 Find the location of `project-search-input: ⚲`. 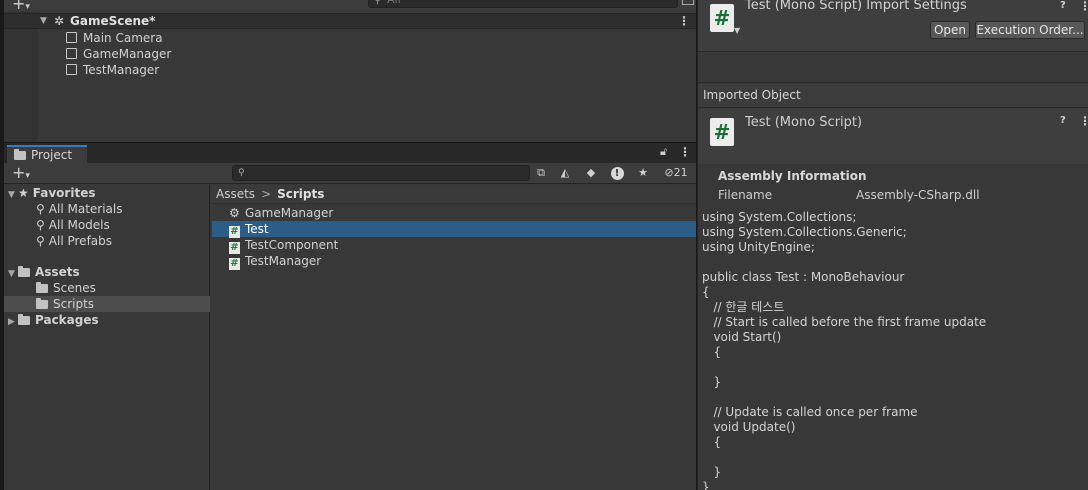

project-search-input: ⚲ is located at coordinates (381, 173).